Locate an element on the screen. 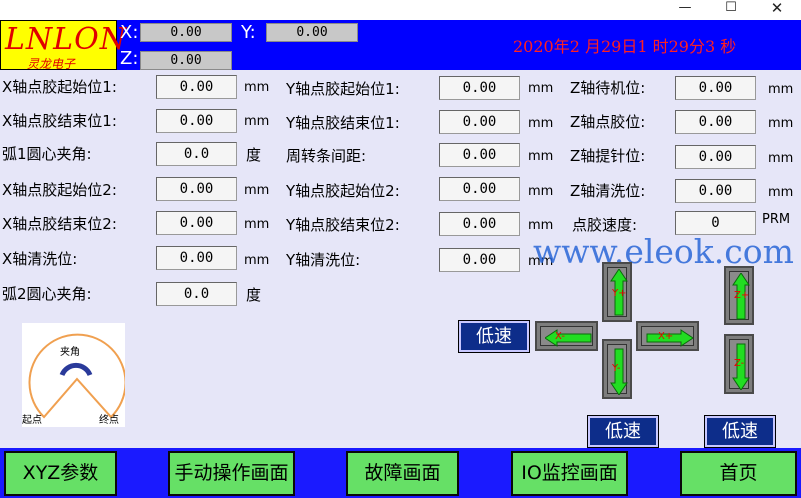  x-end1-label: X轴点胶结束位1: is located at coordinates (59, 121).